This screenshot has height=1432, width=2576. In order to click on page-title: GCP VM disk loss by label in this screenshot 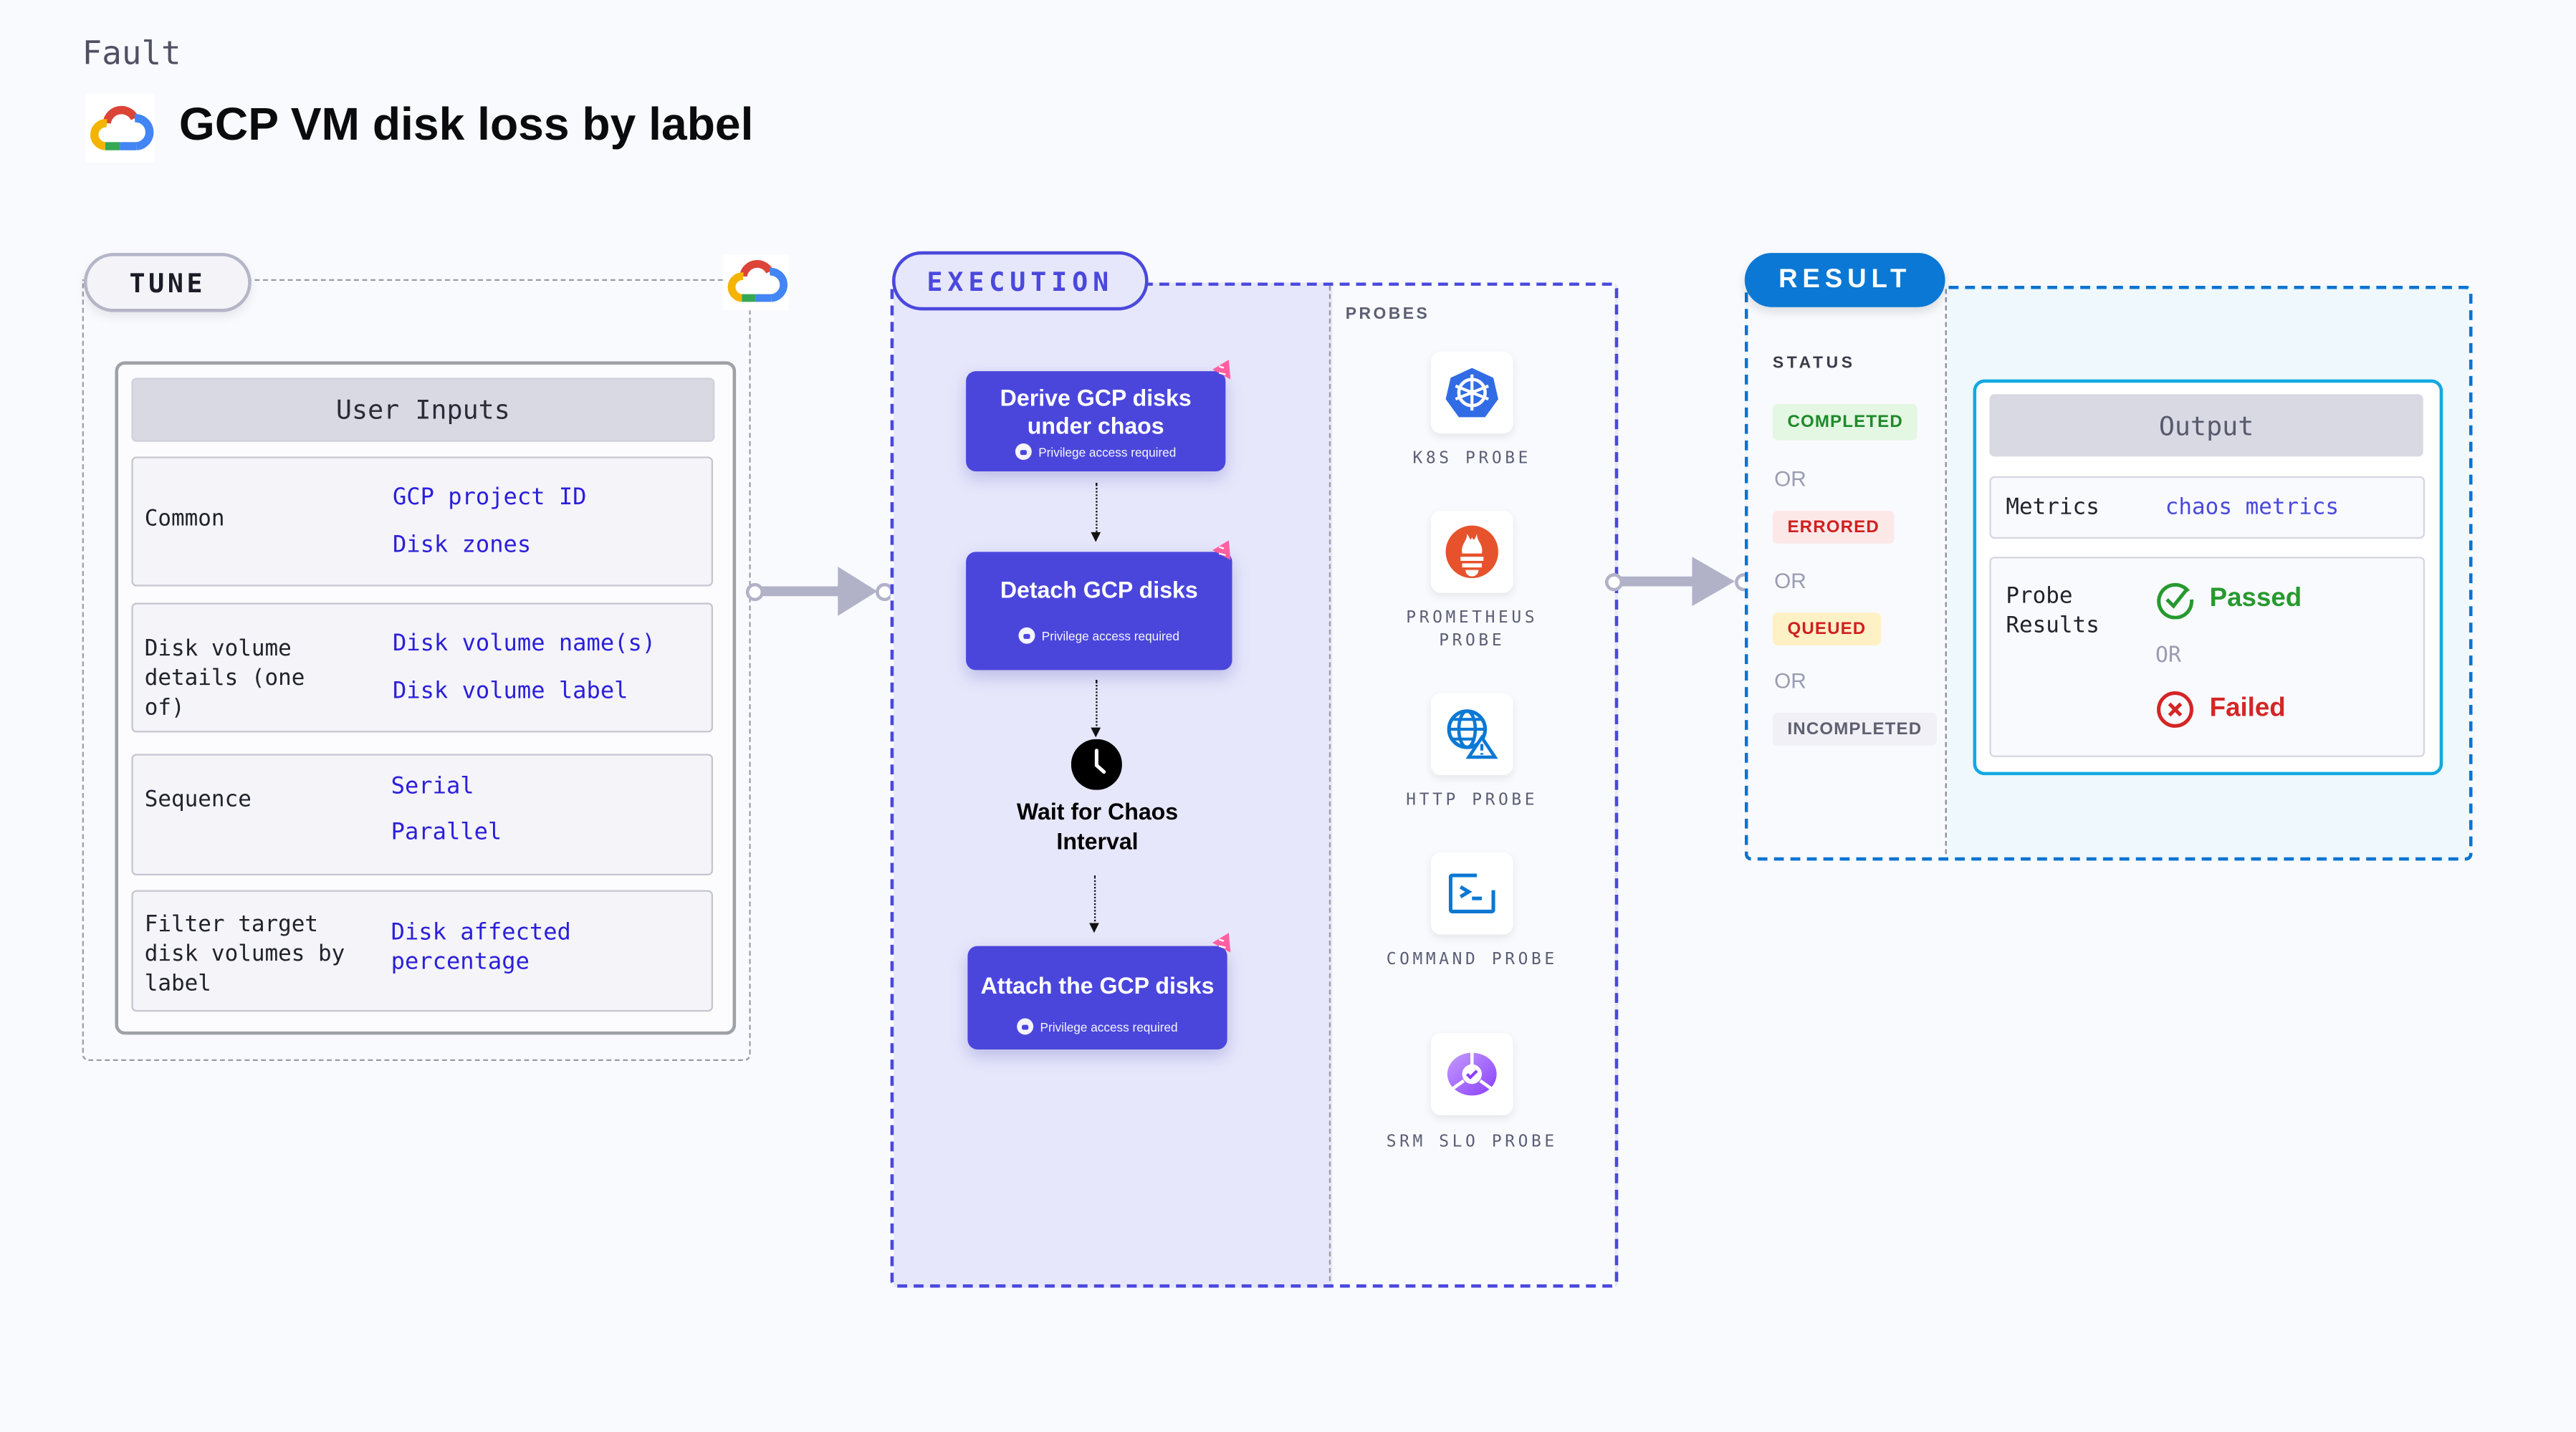, I will do `click(466, 124)`.